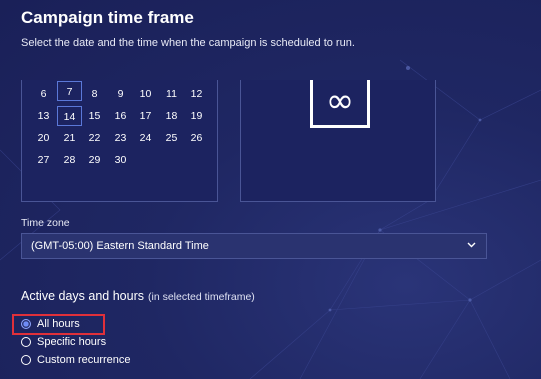 The width and height of the screenshot is (541, 379). What do you see at coordinates (340, 101) in the screenshot?
I see `infinity-icon: ∞` at bounding box center [340, 101].